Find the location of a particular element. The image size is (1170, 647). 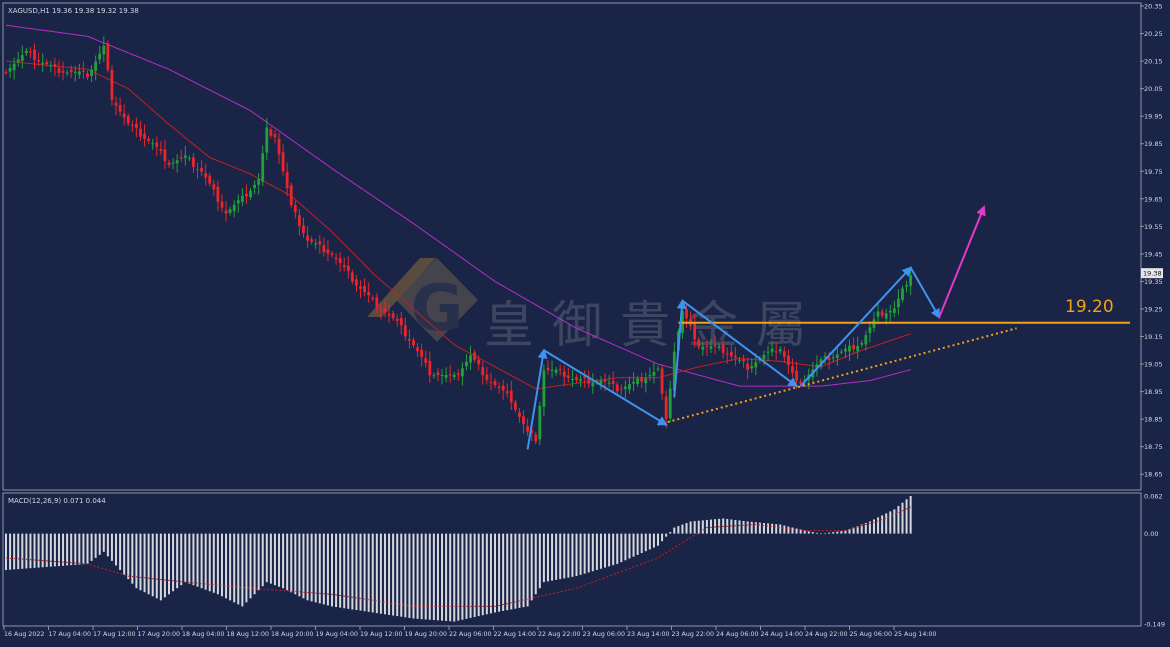

price-tick-label: 18.65 is located at coordinates (1153, 475).